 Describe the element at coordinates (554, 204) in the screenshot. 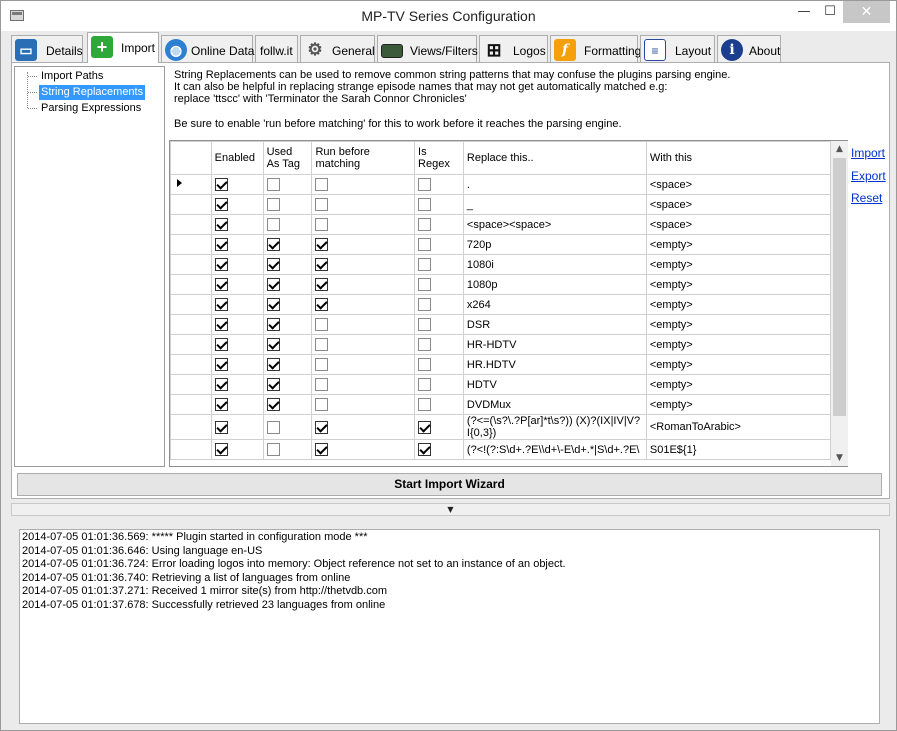

I see `replace-this-cell: _` at that location.